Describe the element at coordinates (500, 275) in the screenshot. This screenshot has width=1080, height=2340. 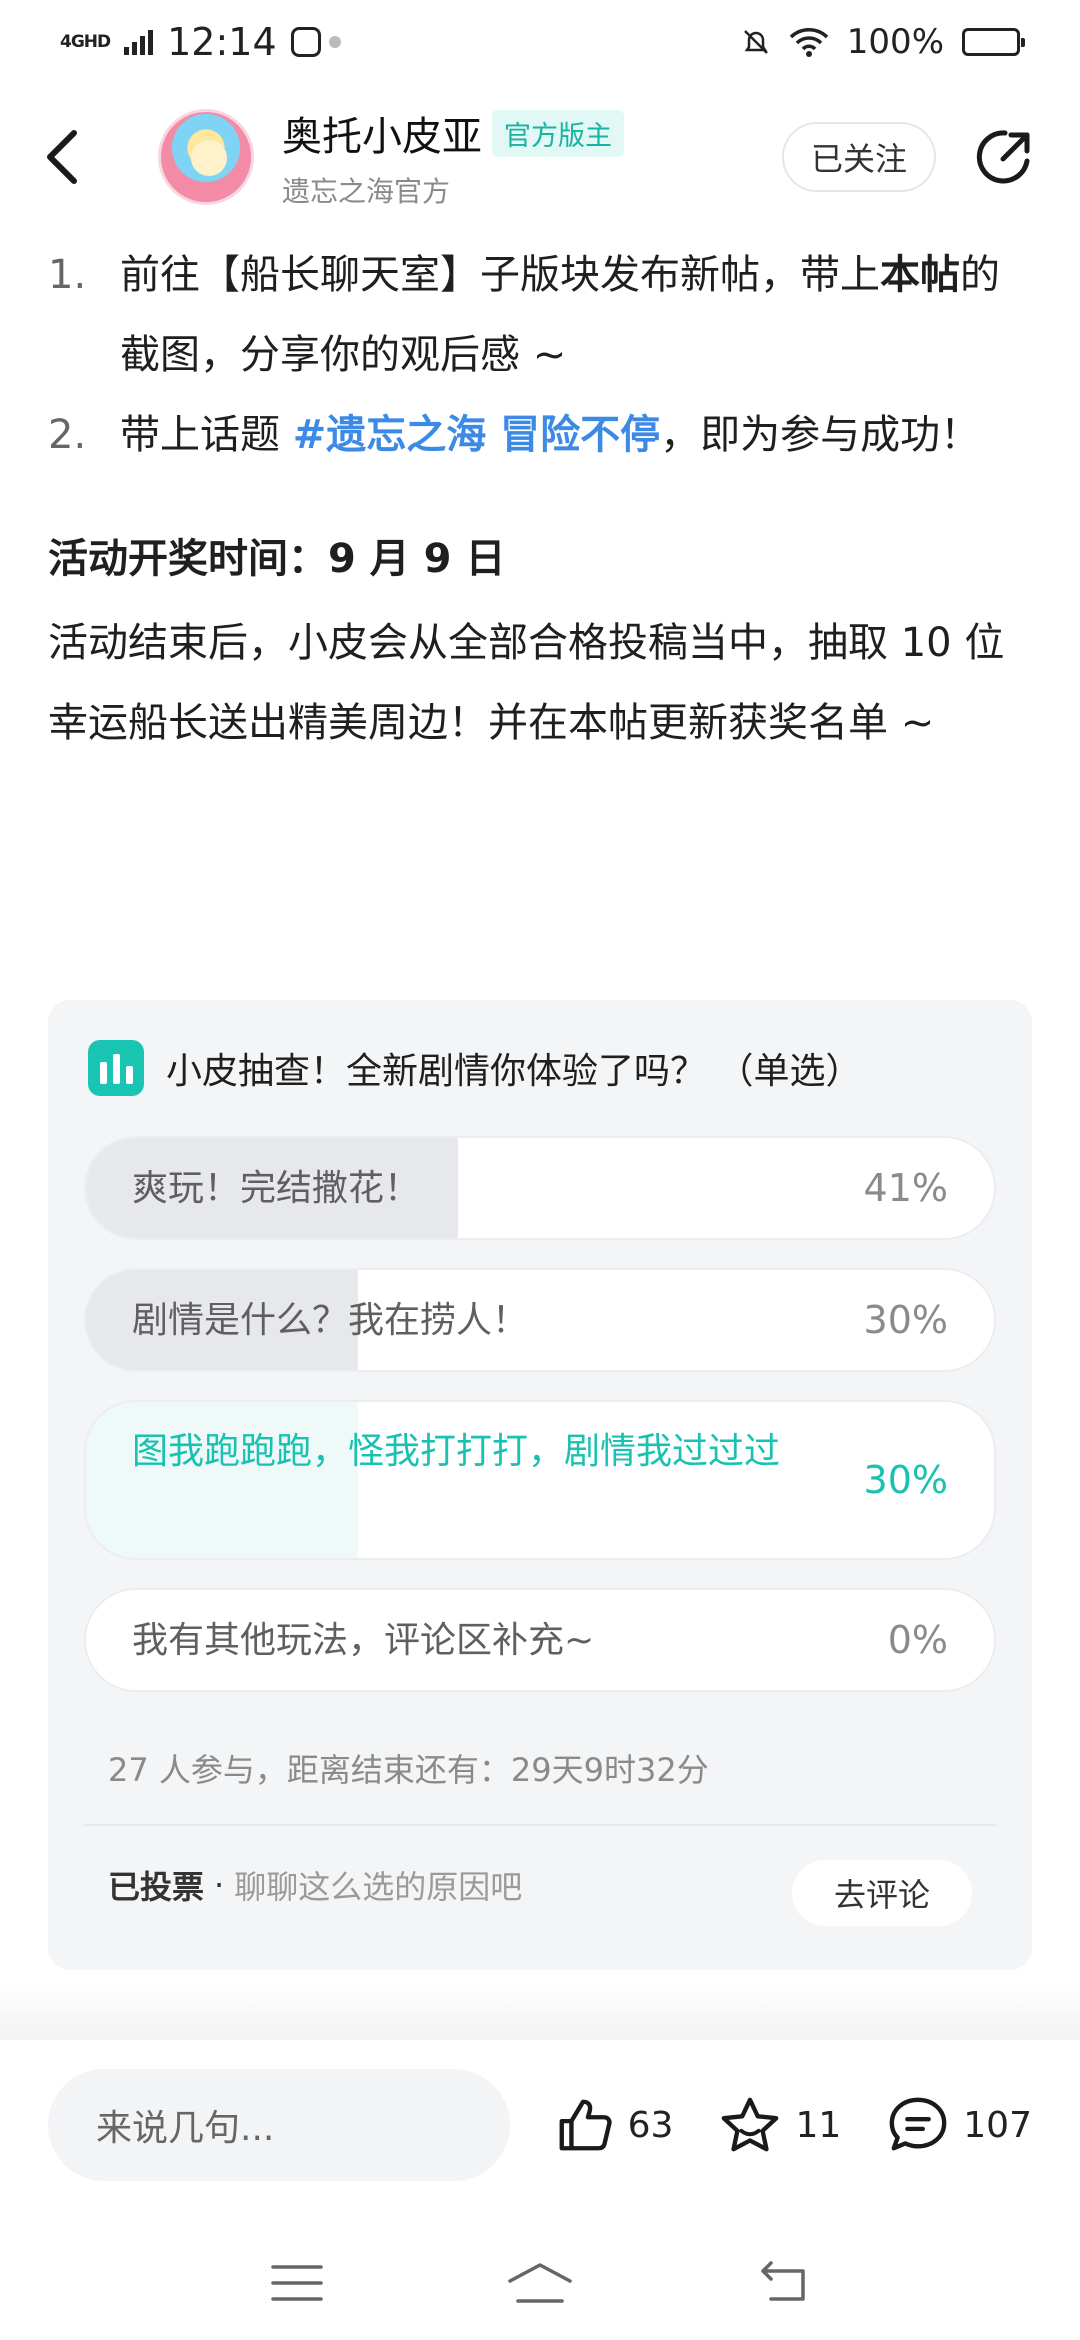
I see `text-span: 前往【船长聊天室】子版块发布新帖，带上` at that location.